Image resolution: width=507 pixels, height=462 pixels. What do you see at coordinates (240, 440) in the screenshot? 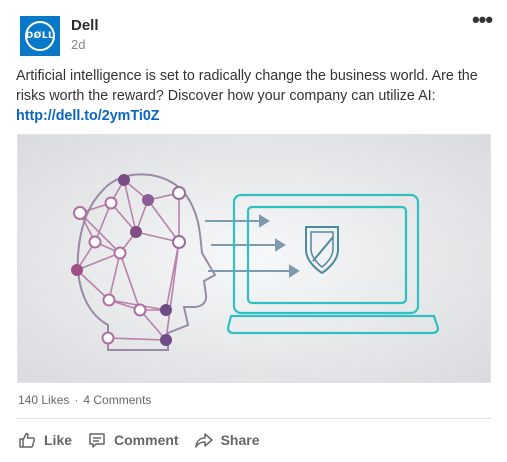
I see `share-label: Share` at bounding box center [240, 440].